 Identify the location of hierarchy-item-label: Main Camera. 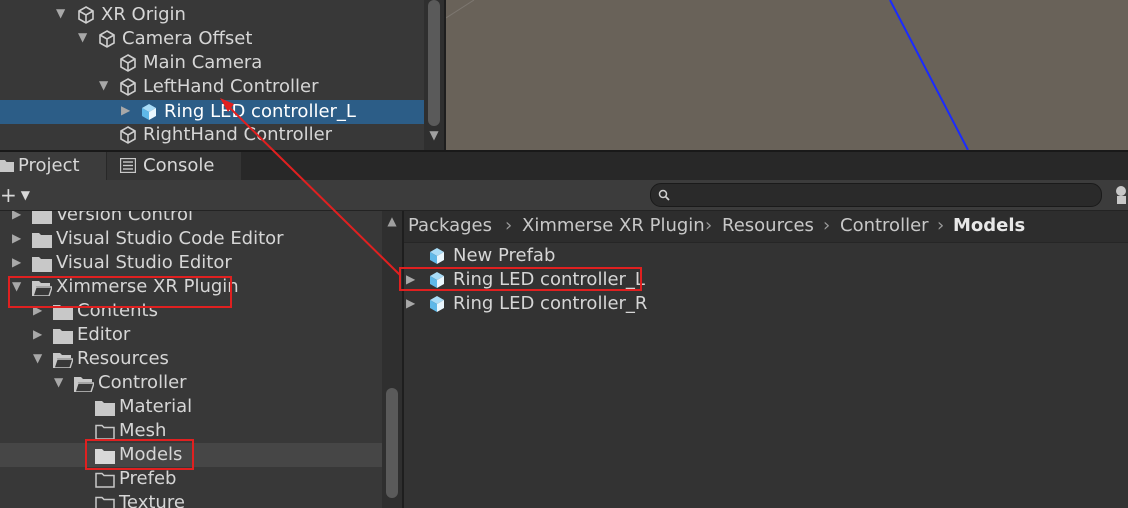
(203, 62).